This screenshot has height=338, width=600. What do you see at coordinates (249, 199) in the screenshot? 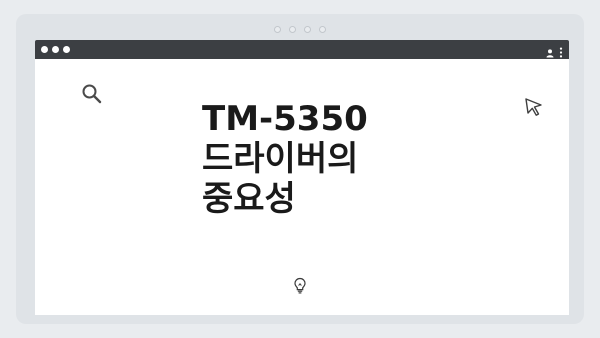
I see `page-title-line: 중요성` at bounding box center [249, 199].